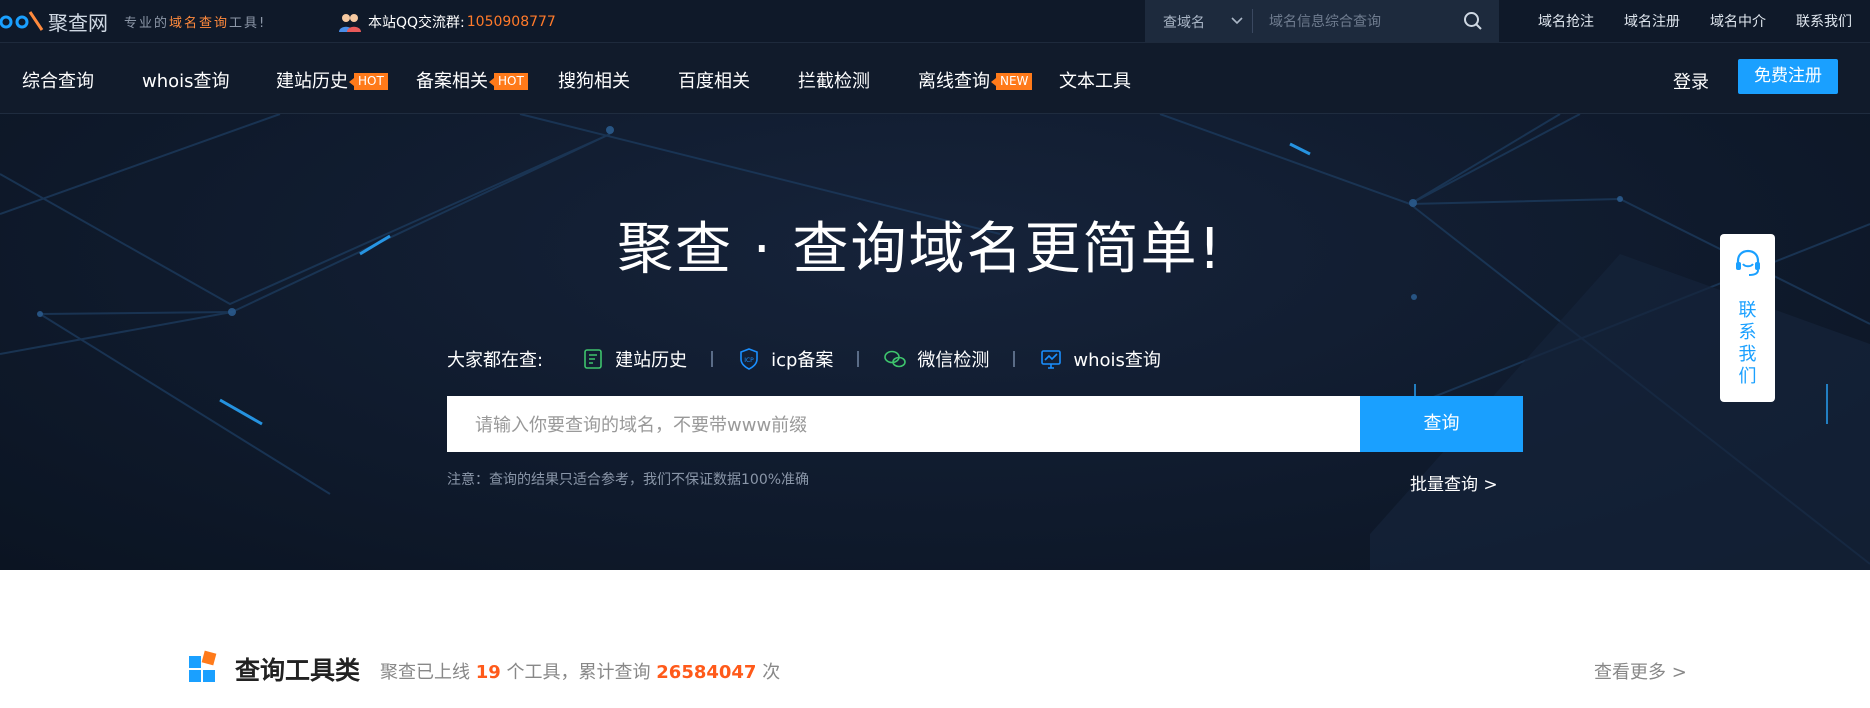 The width and height of the screenshot is (1870, 708). I want to click on icp-shield-icon: ICP, so click(749, 359).